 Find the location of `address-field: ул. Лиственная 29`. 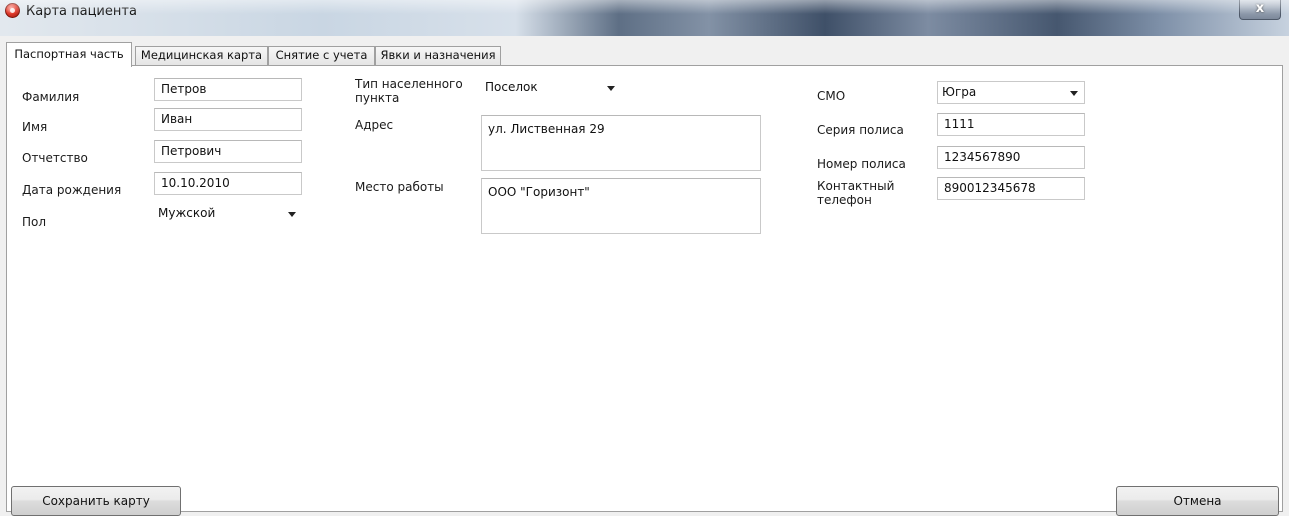

address-field: ул. Лиственная 29 is located at coordinates (621, 143).